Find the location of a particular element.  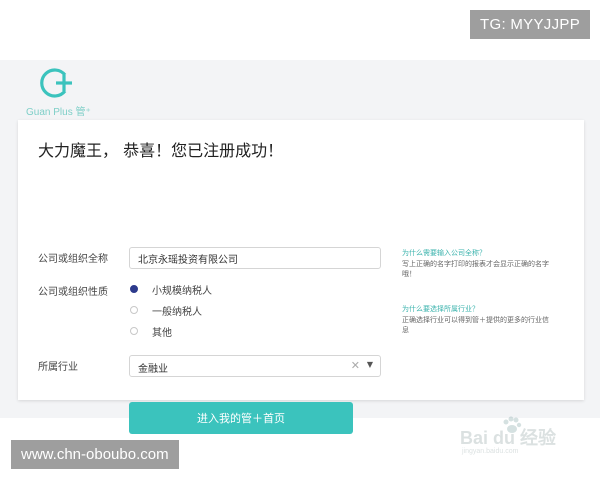

watermark-url: jingyan.baidu.com is located at coordinates (490, 451).